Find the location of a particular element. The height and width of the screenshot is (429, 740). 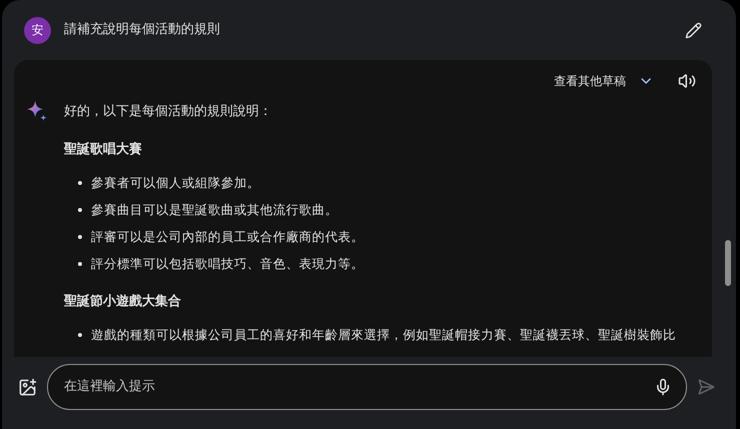

speaker-button is located at coordinates (687, 81).